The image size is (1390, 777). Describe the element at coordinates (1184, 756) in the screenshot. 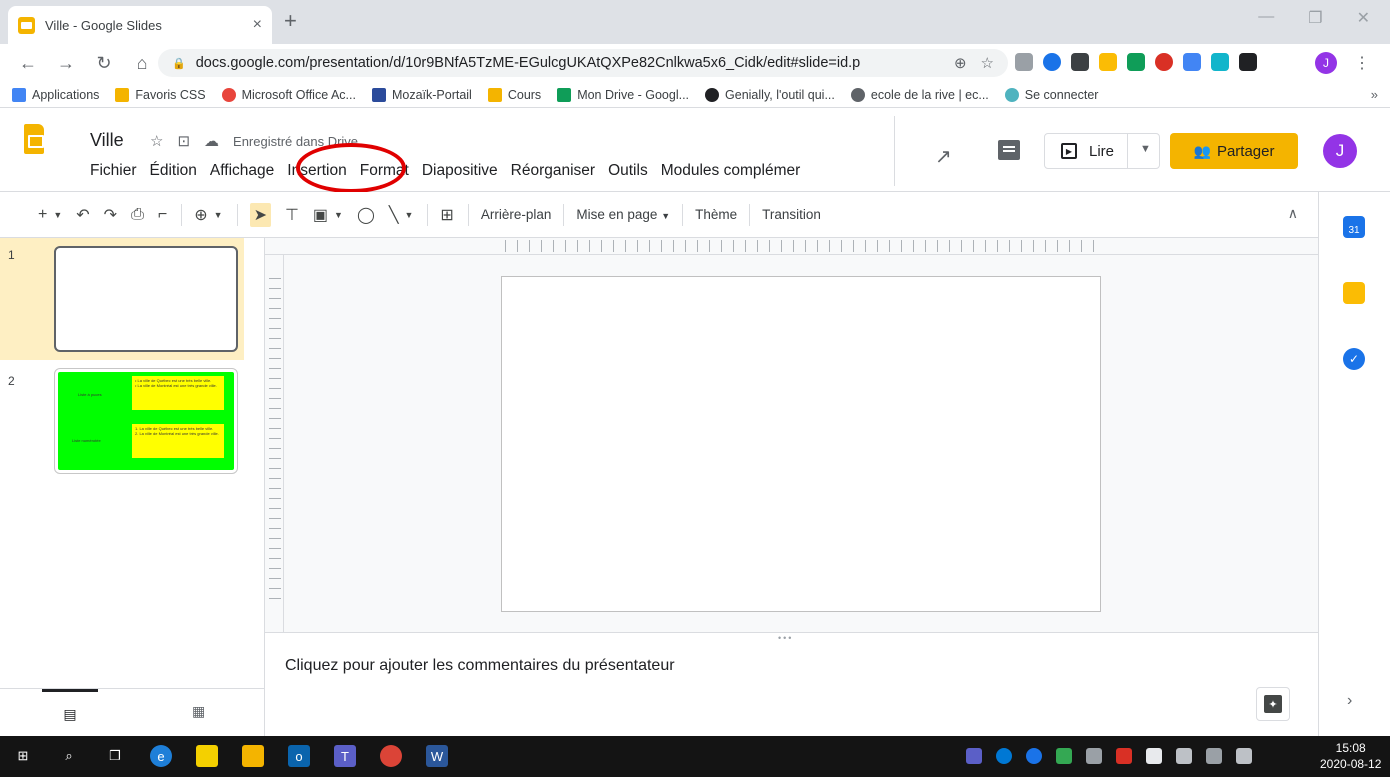

I see `battery-icon` at that location.